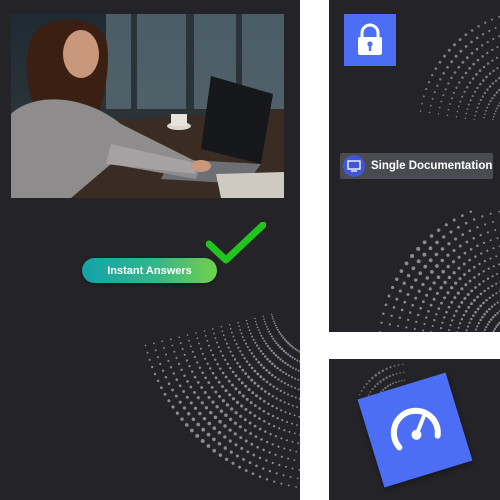  What do you see at coordinates (439, 271) in the screenshot?
I see `dot-pattern-decoration-bottom` at bounding box center [439, 271].